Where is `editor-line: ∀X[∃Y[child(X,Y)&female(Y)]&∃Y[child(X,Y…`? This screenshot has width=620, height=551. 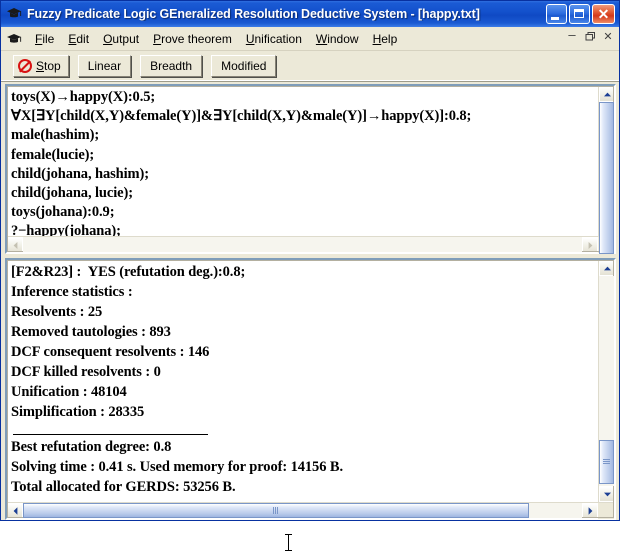
editor-line: ∀X[∃Y[child(X,Y)&female(Y)]&∃Y[child(X,Y… is located at coordinates (241, 116).